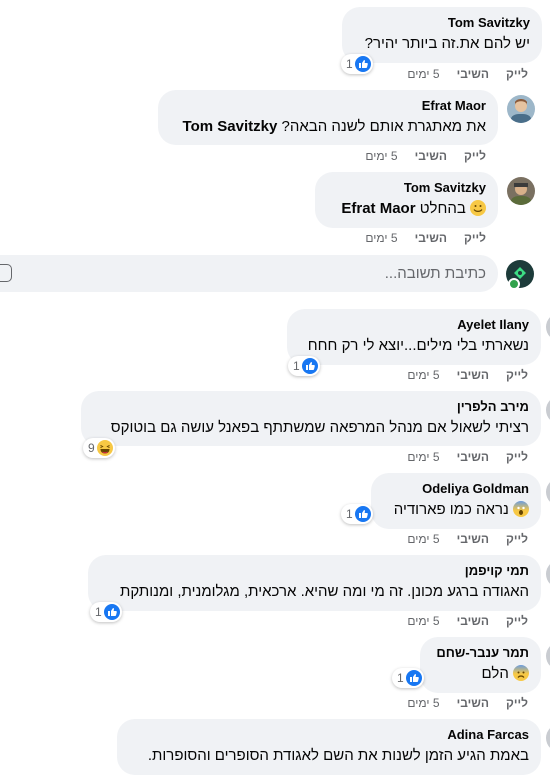 The image size is (550, 778). I want to click on comment-author: תמר ענבר-שחם, so click(480, 653).